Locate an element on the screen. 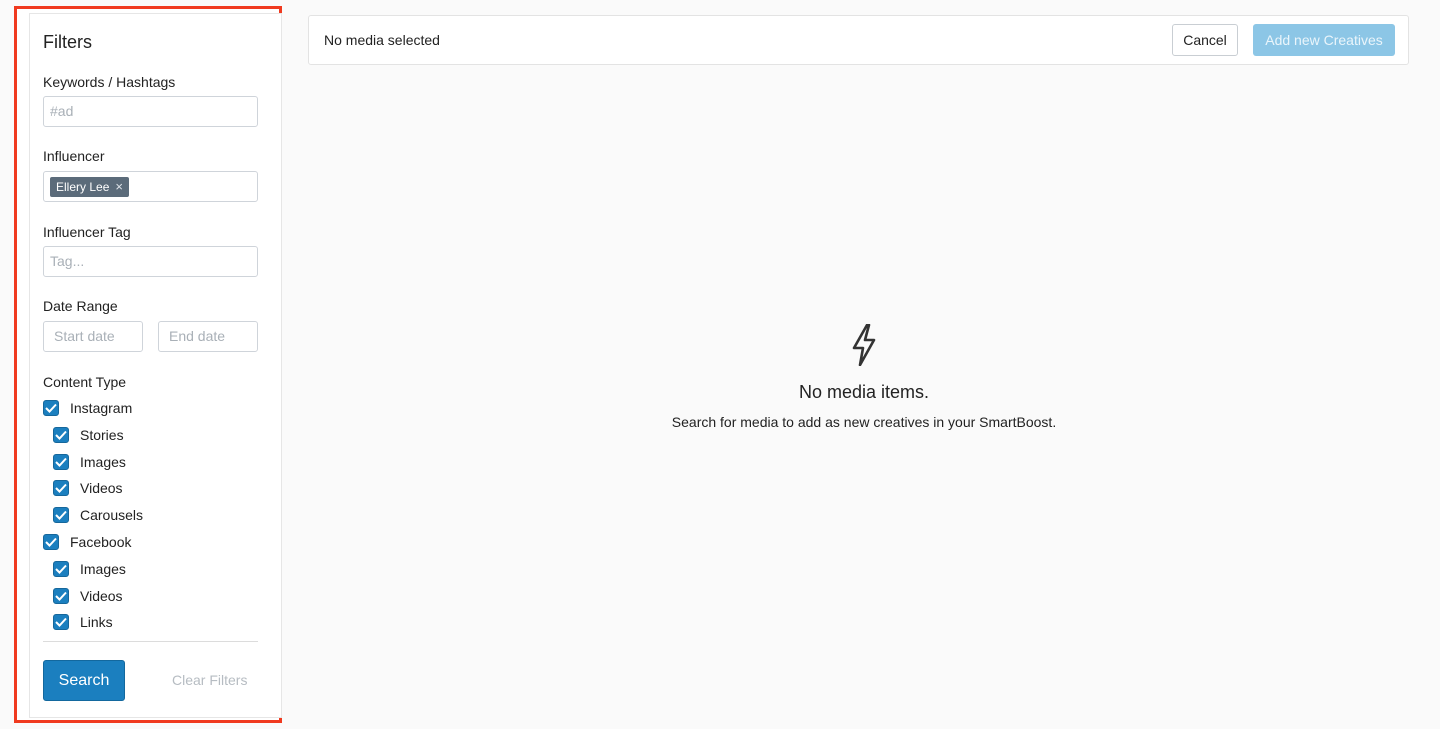 The image size is (1440, 729). checkbox-instagram-images: Images is located at coordinates (89, 462).